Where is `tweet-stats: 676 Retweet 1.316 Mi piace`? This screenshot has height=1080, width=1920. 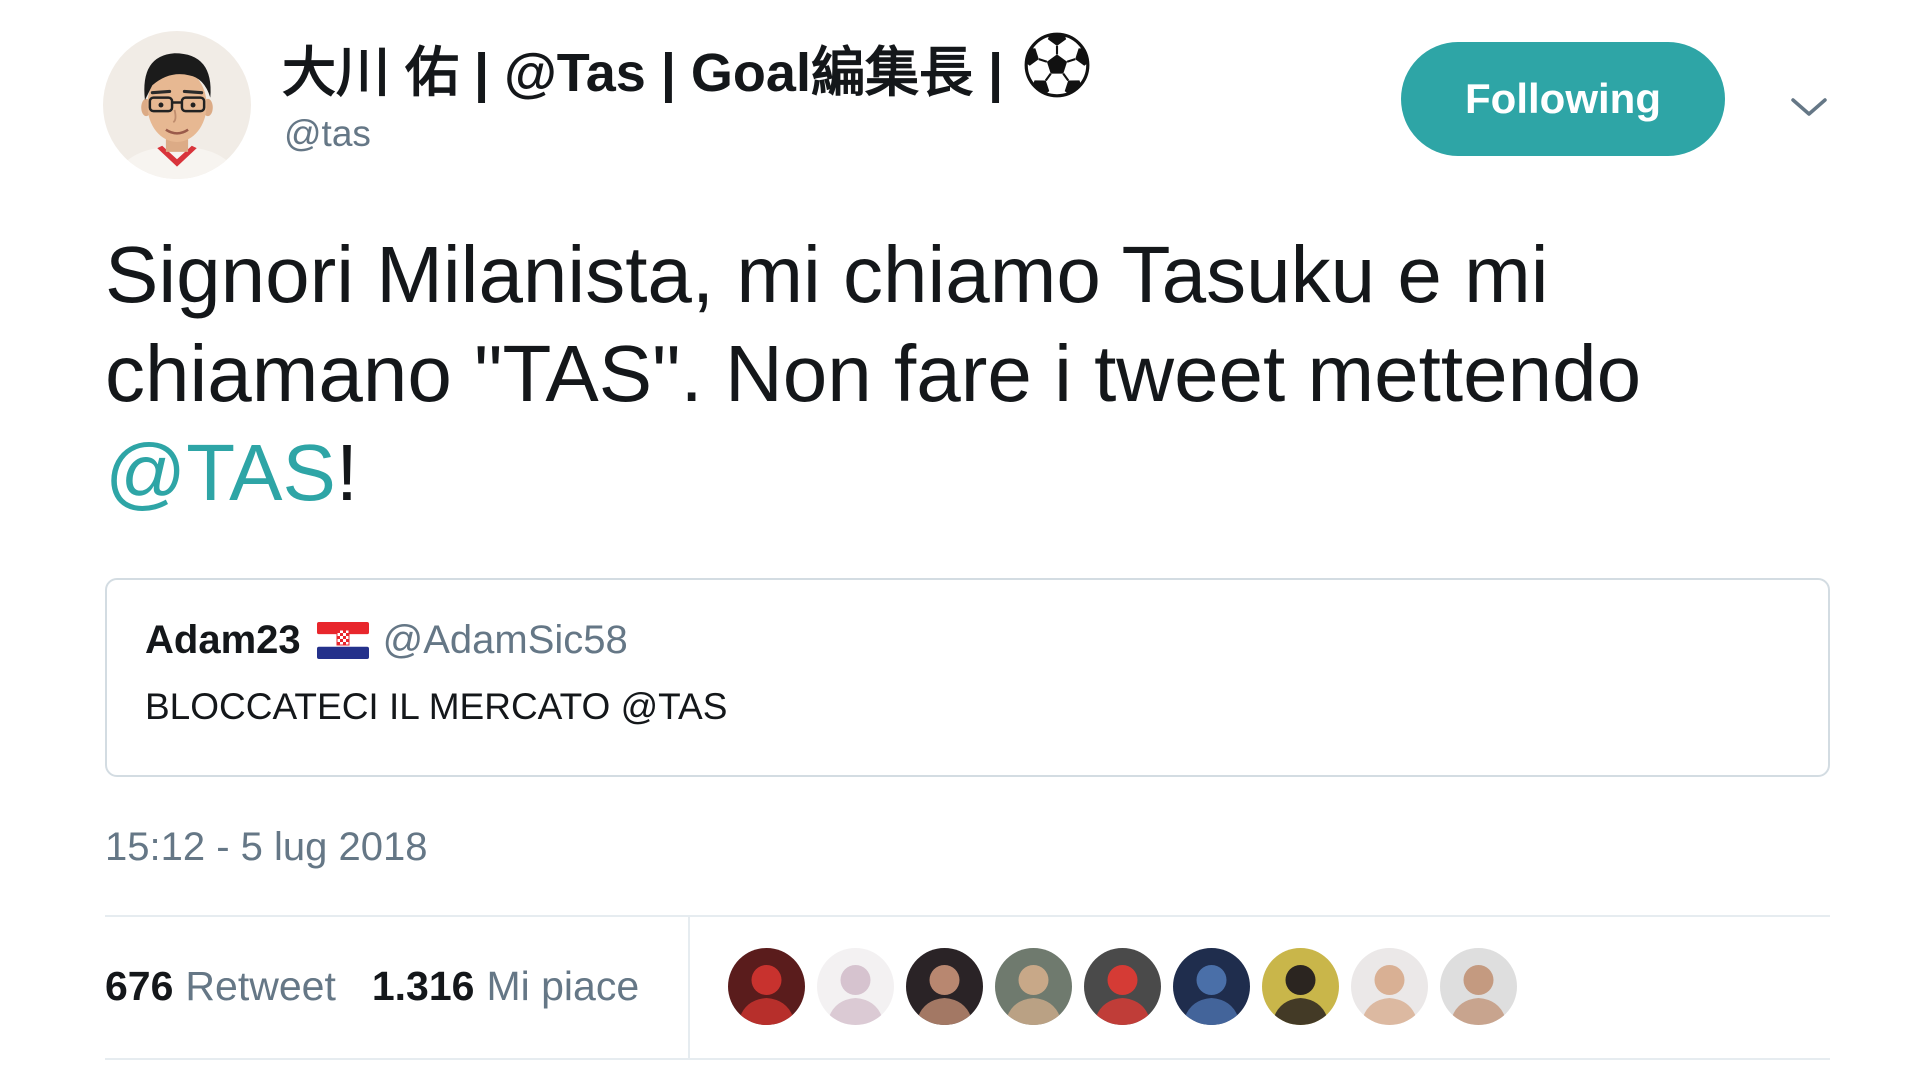
tweet-stats: 676 Retweet 1.316 Mi piace is located at coordinates (372, 986).